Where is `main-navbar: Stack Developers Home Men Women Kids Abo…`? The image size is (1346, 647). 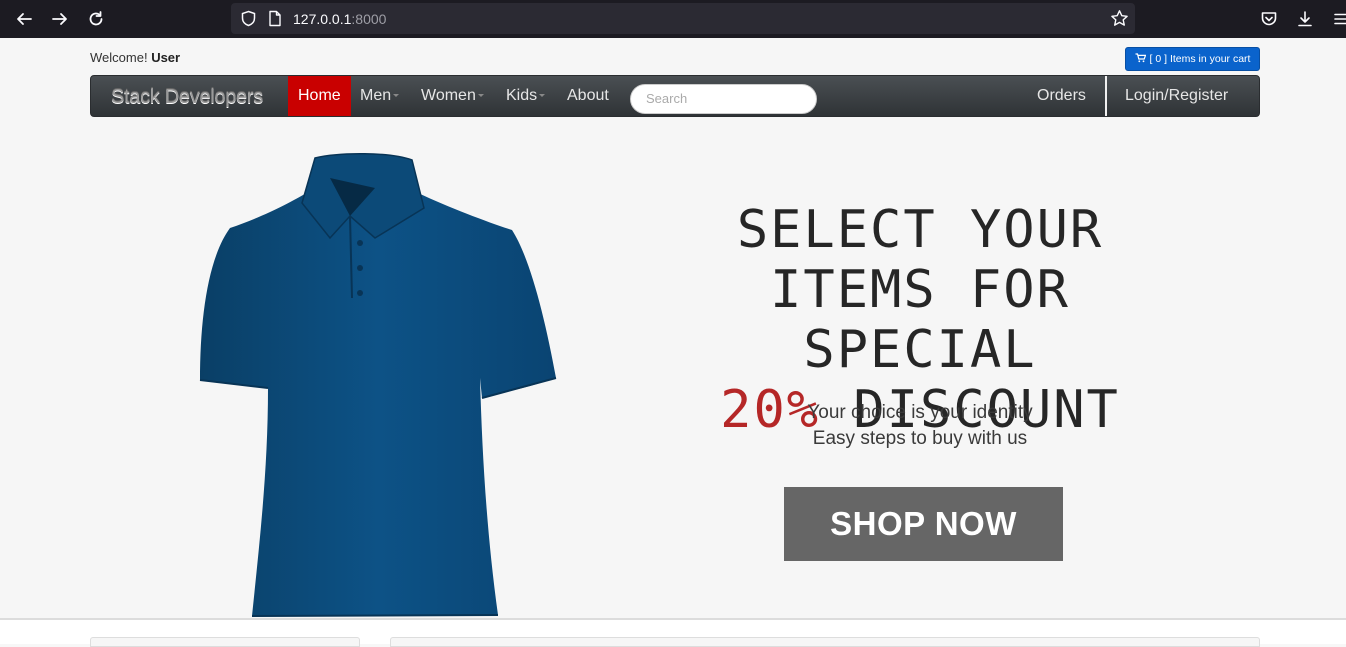 main-navbar: Stack Developers Home Men Women Kids Abo… is located at coordinates (675, 96).